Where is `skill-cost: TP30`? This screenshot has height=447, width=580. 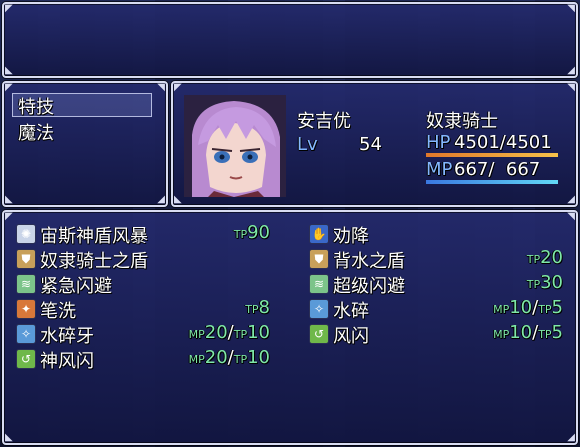
skill-cost: TP30 is located at coordinates (545, 282).